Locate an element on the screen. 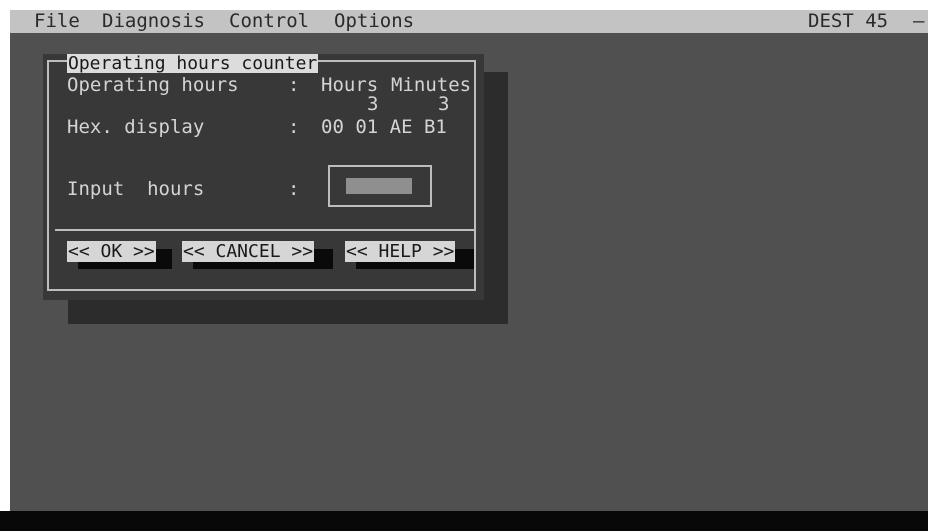 This screenshot has width=928, height=531. menu-bar: File Diagnosis Control Options DEST 45 – is located at coordinates (469, 21).